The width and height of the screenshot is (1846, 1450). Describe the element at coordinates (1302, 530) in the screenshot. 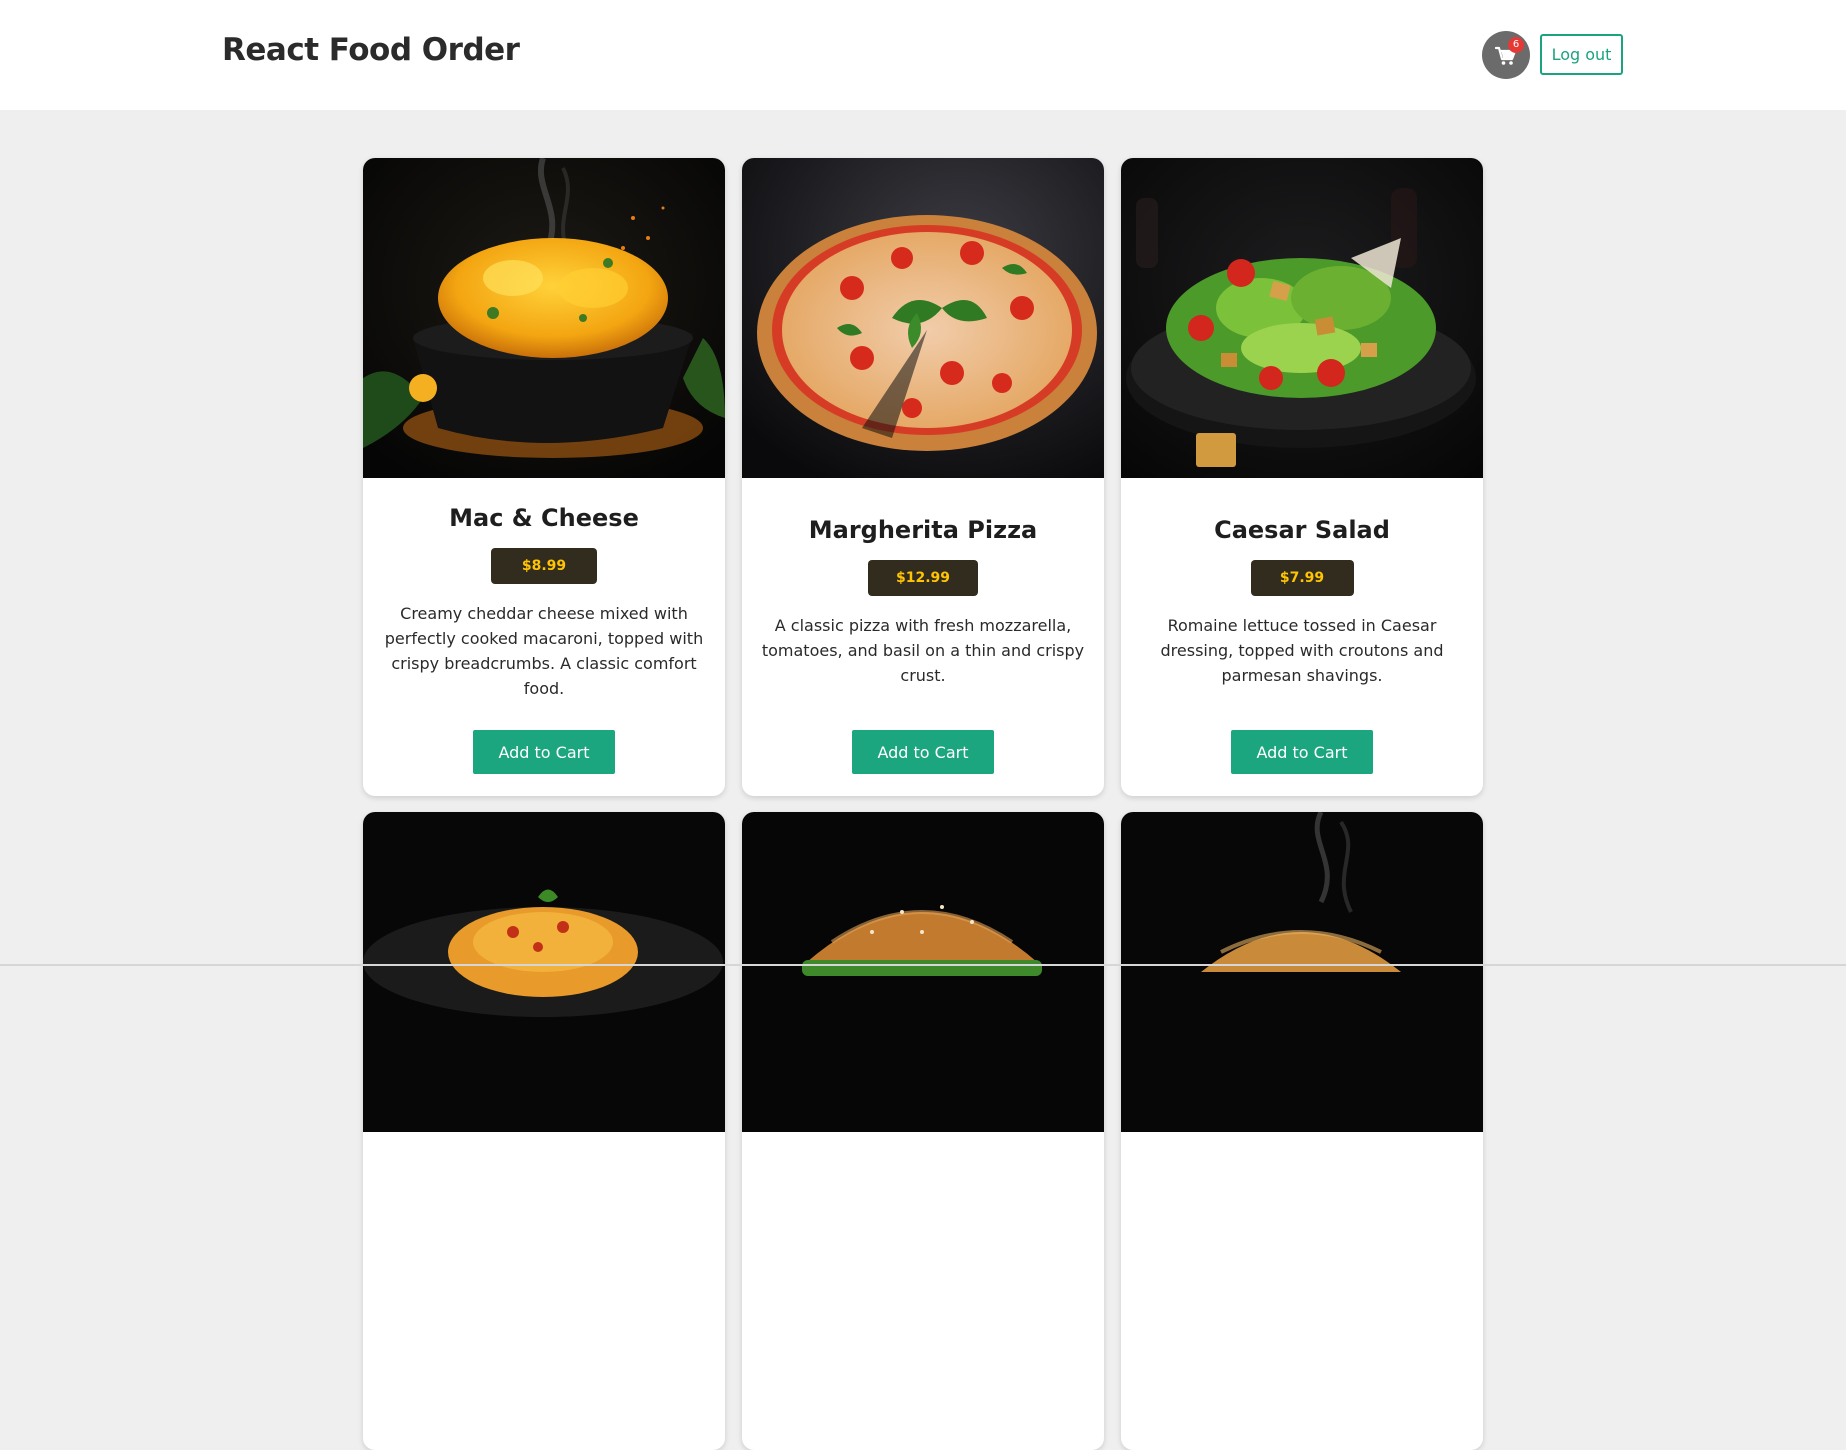

I see `meal-name: Caesar Salad` at that location.